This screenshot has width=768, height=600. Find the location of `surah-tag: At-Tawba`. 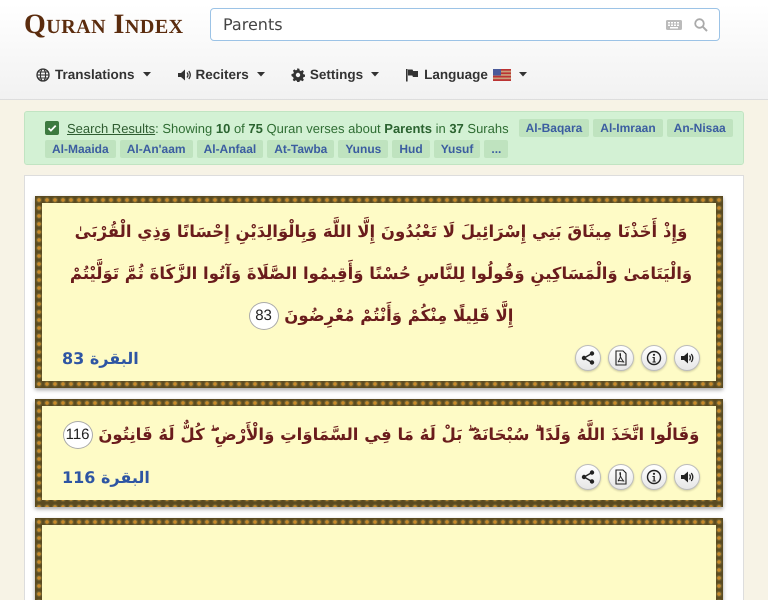

surah-tag: At-Tawba is located at coordinates (300, 149).